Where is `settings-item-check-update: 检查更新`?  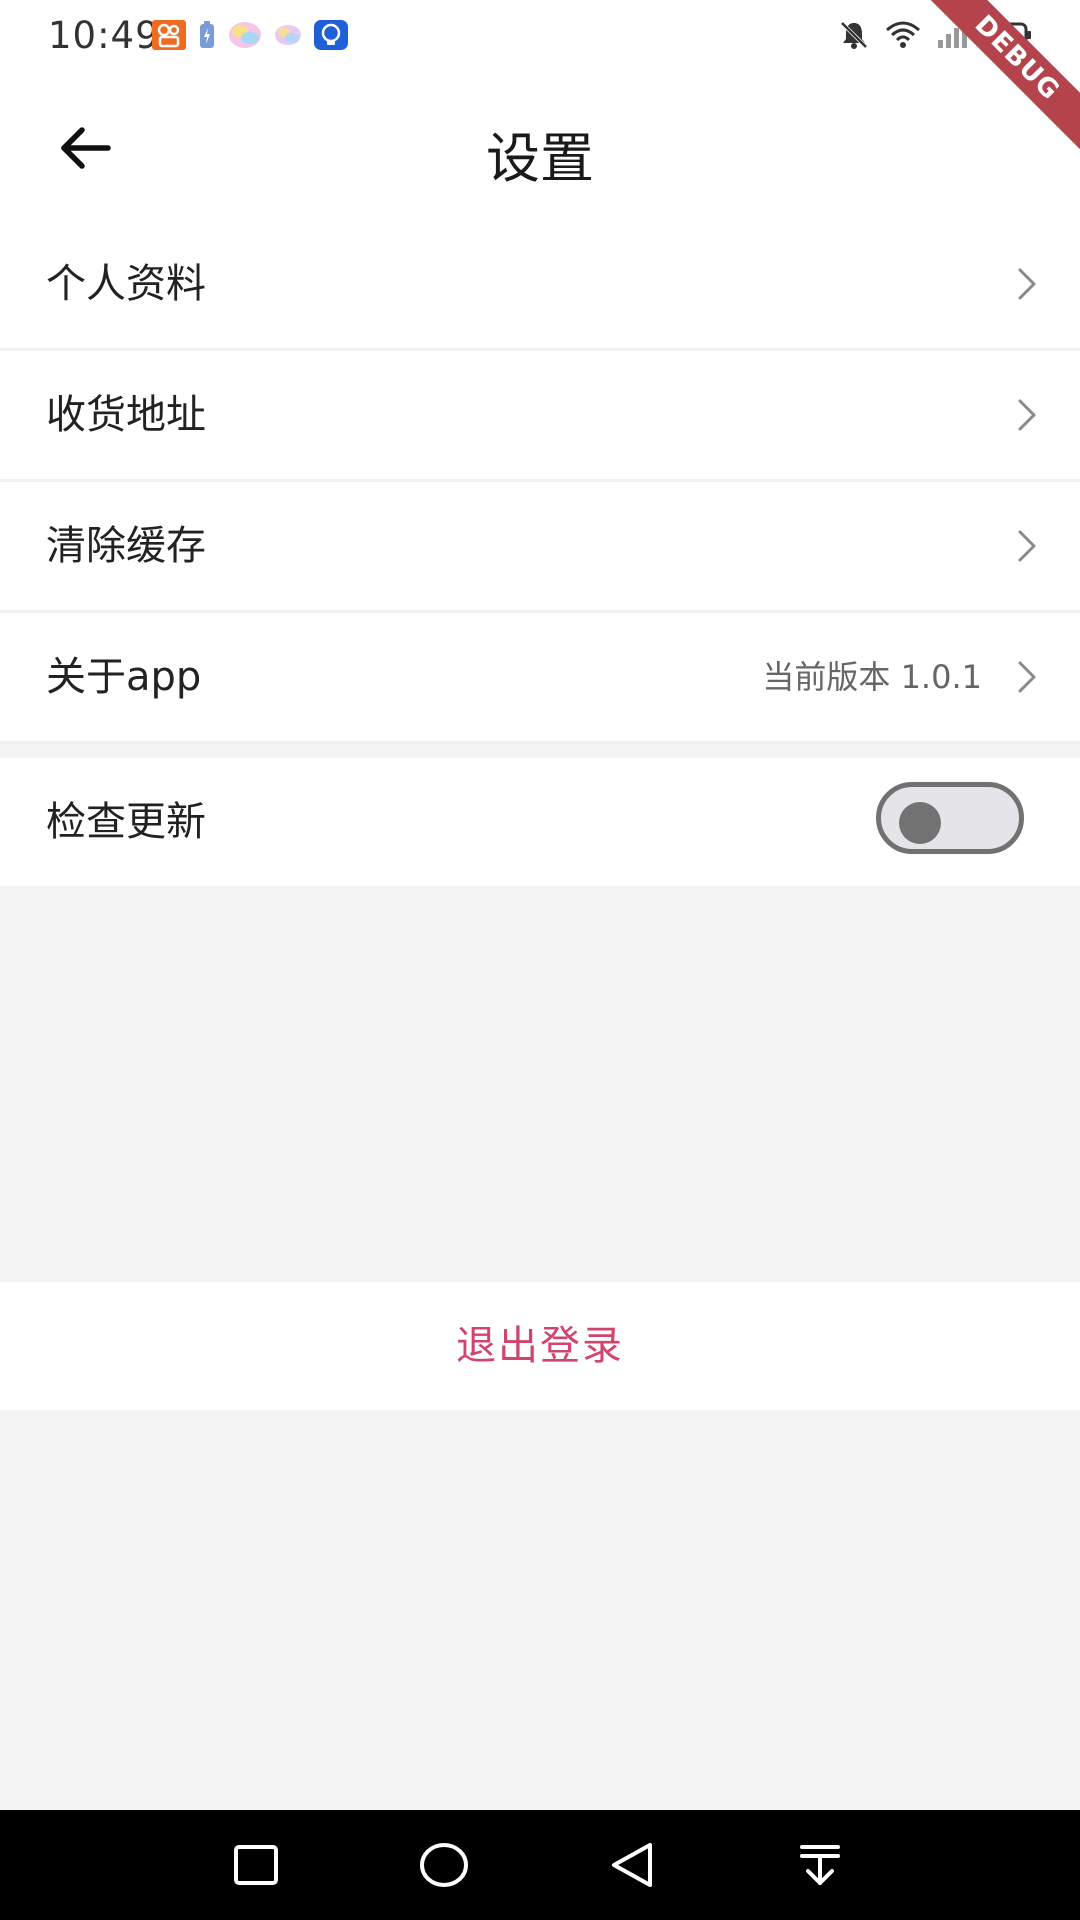 settings-item-check-update: 检查更新 is located at coordinates (540, 822).